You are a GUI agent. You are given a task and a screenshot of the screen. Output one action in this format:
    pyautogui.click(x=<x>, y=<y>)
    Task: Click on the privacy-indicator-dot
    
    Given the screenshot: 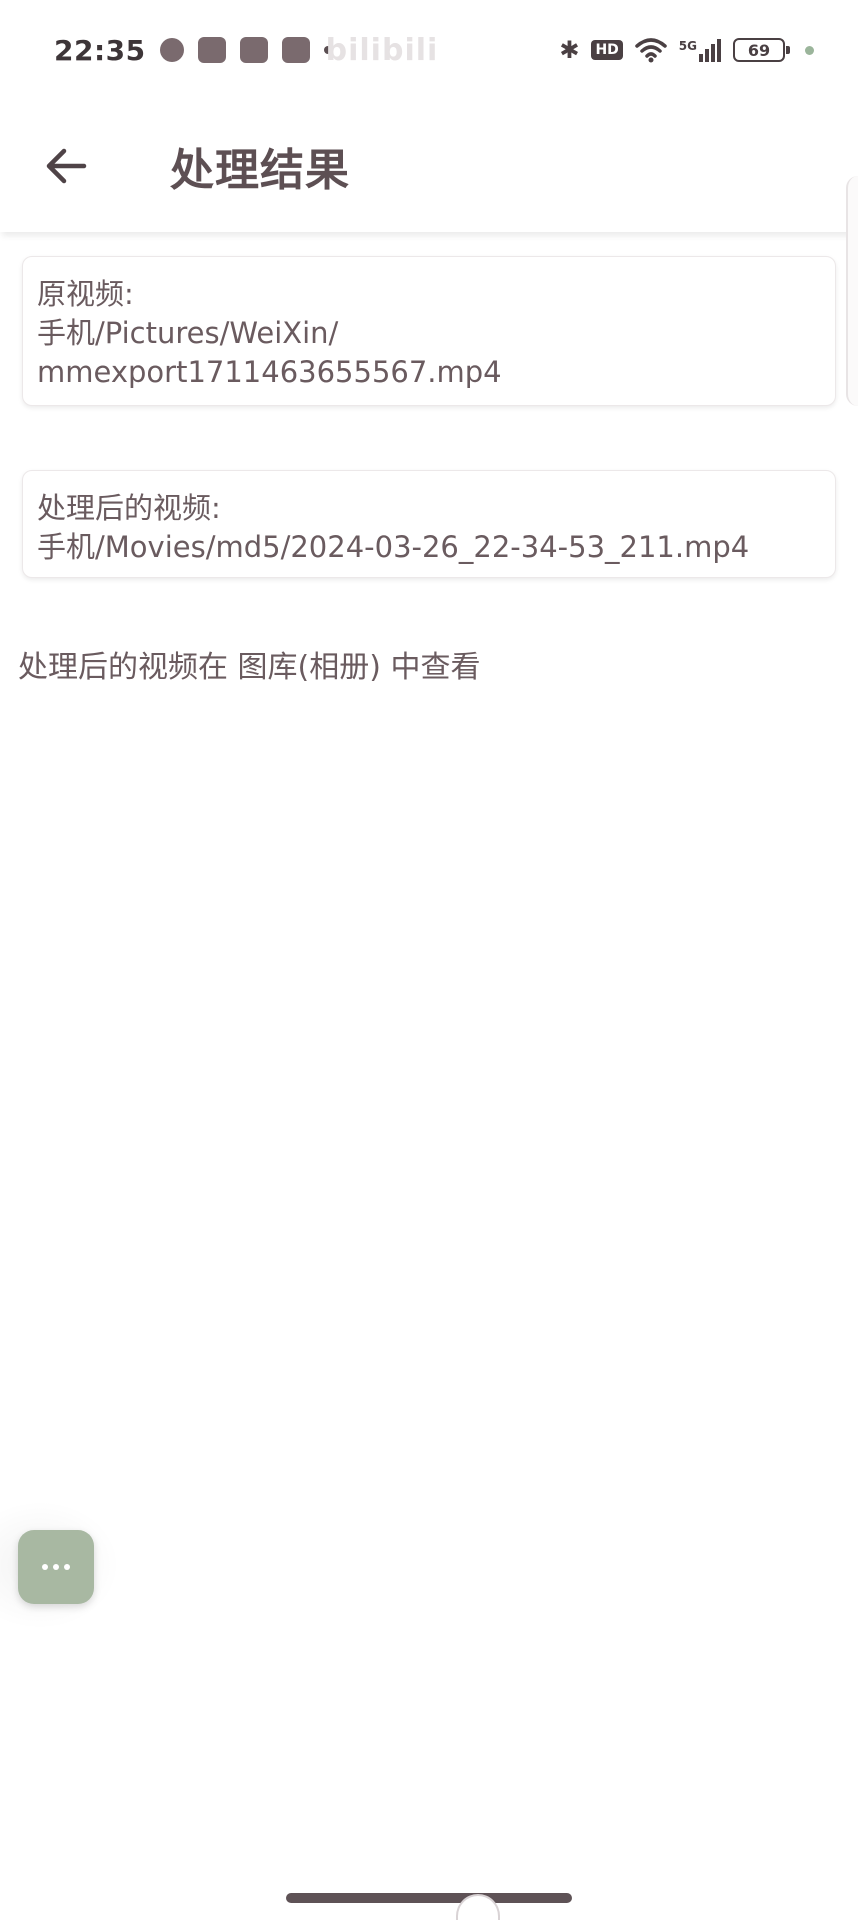 What is the action you would take?
    pyautogui.click(x=809, y=50)
    